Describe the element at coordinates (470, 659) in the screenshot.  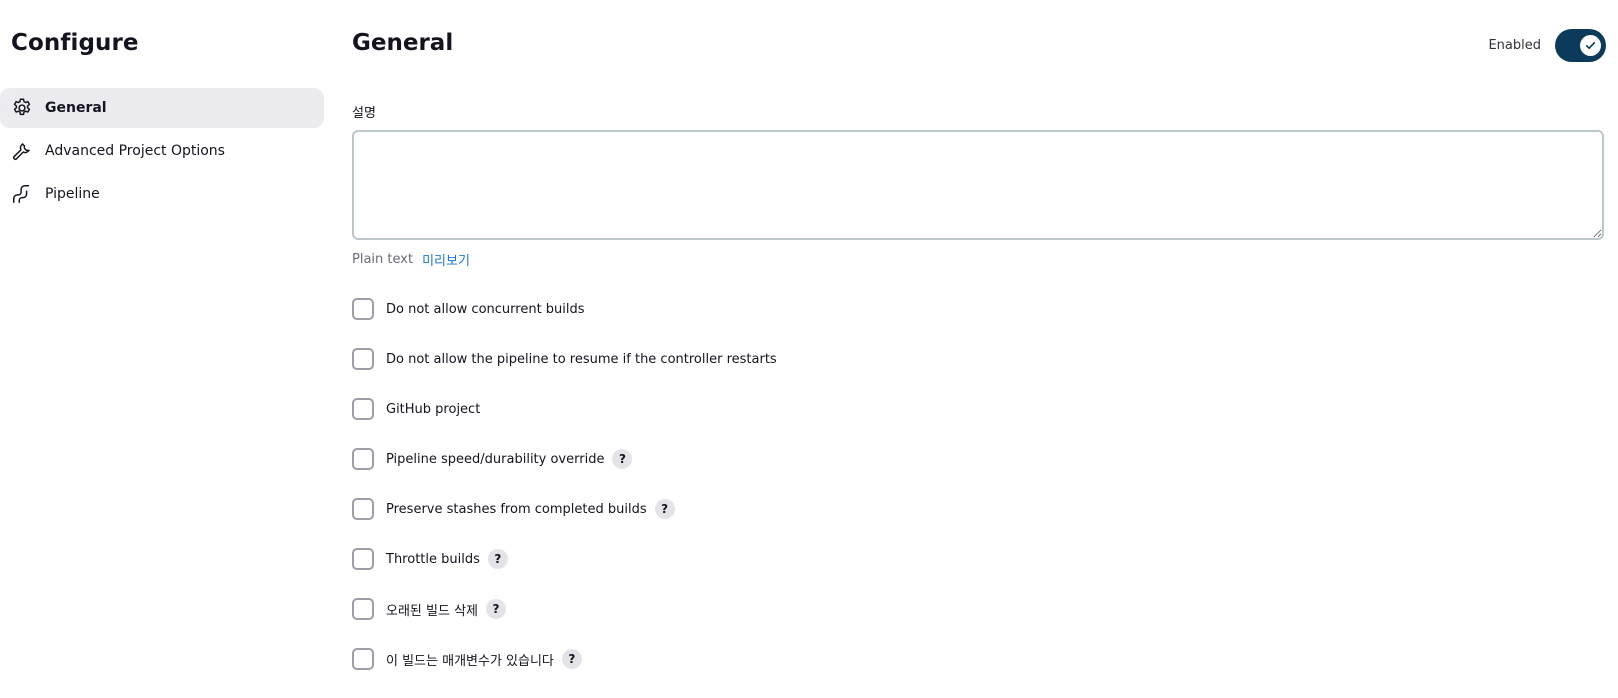
I see `option-label: 이 빌드는 매개변수가 있습니다` at that location.